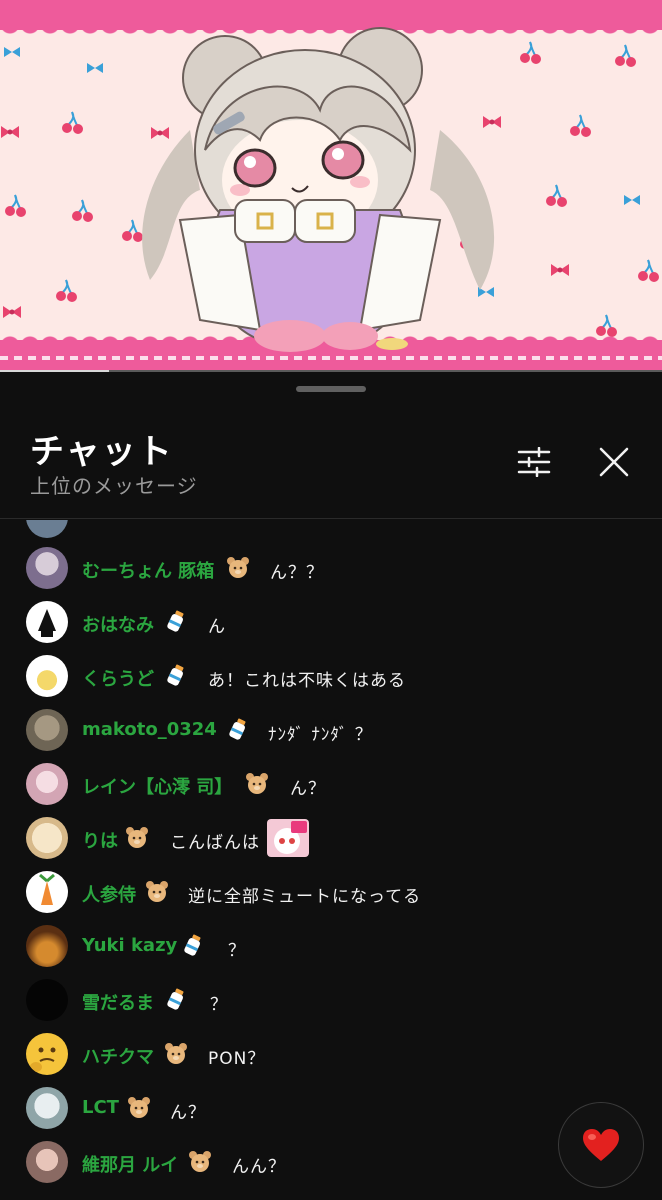 Image resolution: width=662 pixels, height=1200 pixels. I want to click on message-text: ん, so click(217, 627).